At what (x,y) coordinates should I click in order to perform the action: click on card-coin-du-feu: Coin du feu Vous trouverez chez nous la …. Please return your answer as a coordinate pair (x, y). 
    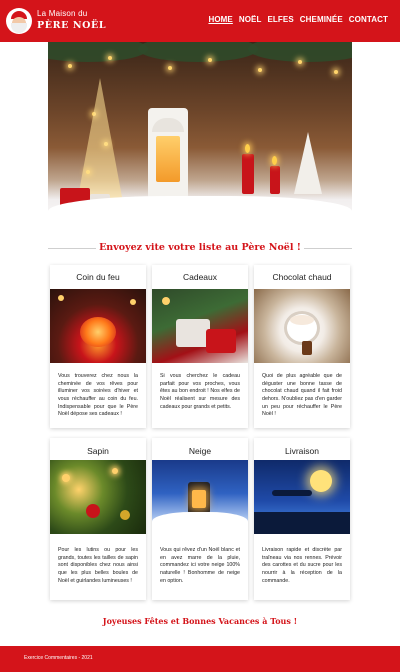
    Looking at the image, I should click on (98, 346).